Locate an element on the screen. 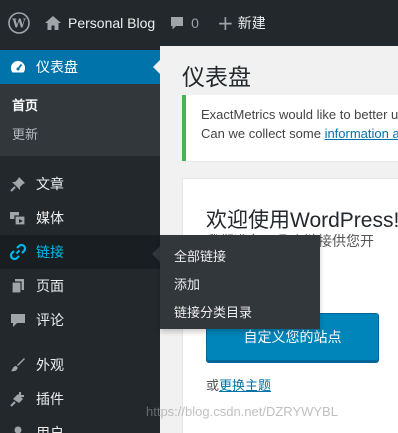  sidebar-item-links: 链接 is located at coordinates (80, 252).